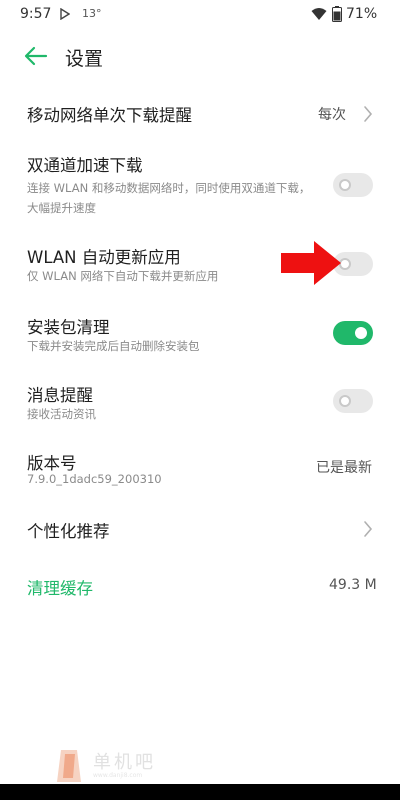  I want to click on package-cleanup-toggle, so click(353, 333).